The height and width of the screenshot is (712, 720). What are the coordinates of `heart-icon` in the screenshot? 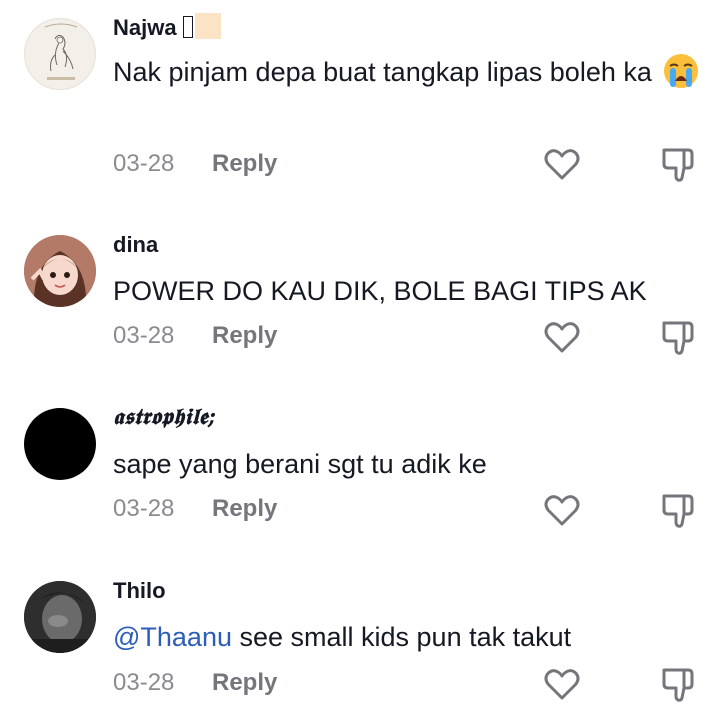 It's located at (562, 684).